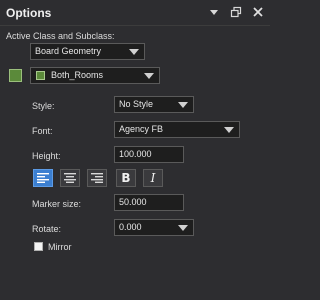 This screenshot has height=300, width=320. I want to click on rotate-label: Rotate:, so click(47, 229).